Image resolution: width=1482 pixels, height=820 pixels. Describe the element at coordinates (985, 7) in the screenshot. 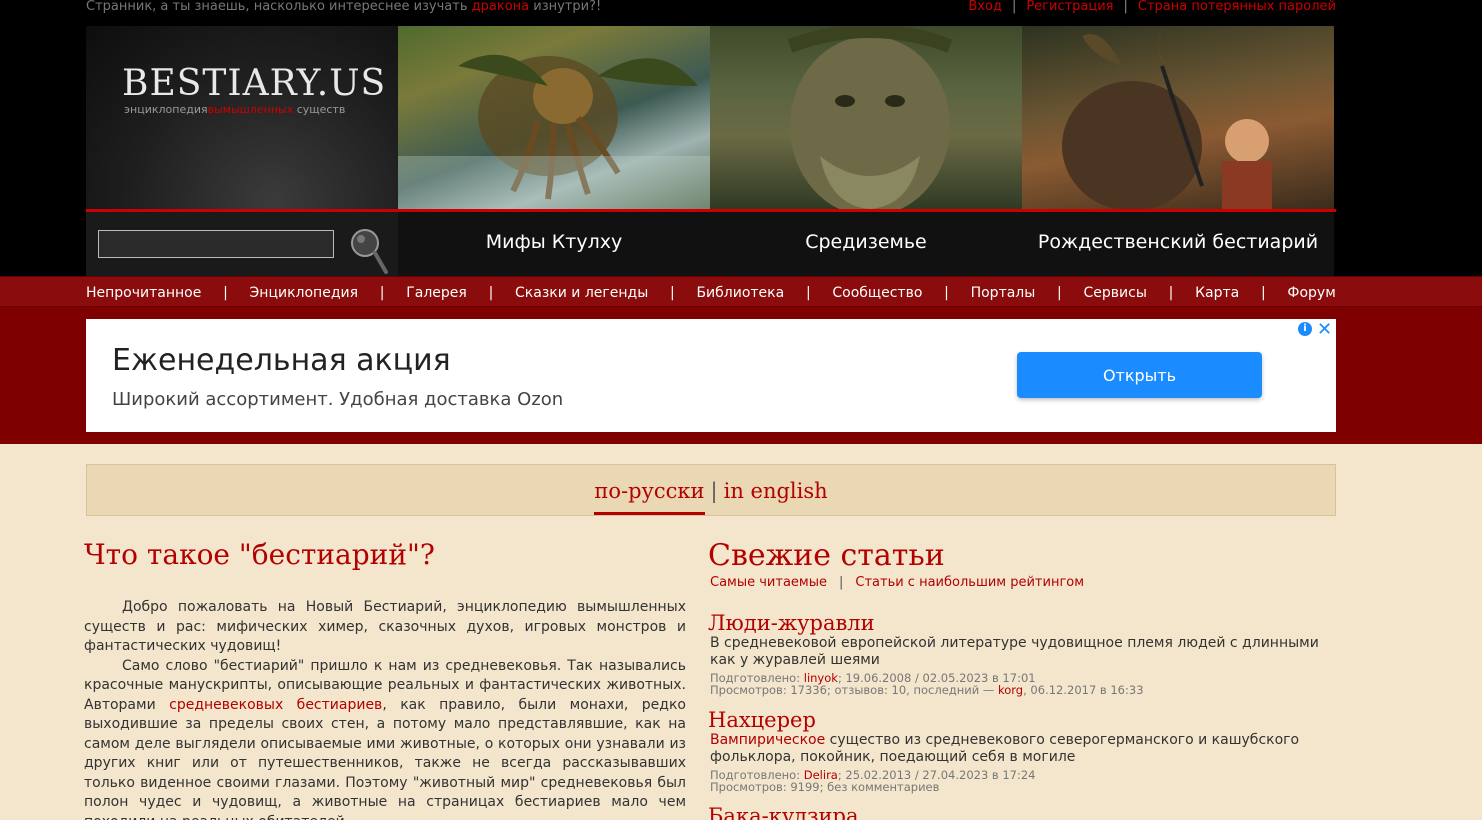

I see `login-link: Вход` at that location.